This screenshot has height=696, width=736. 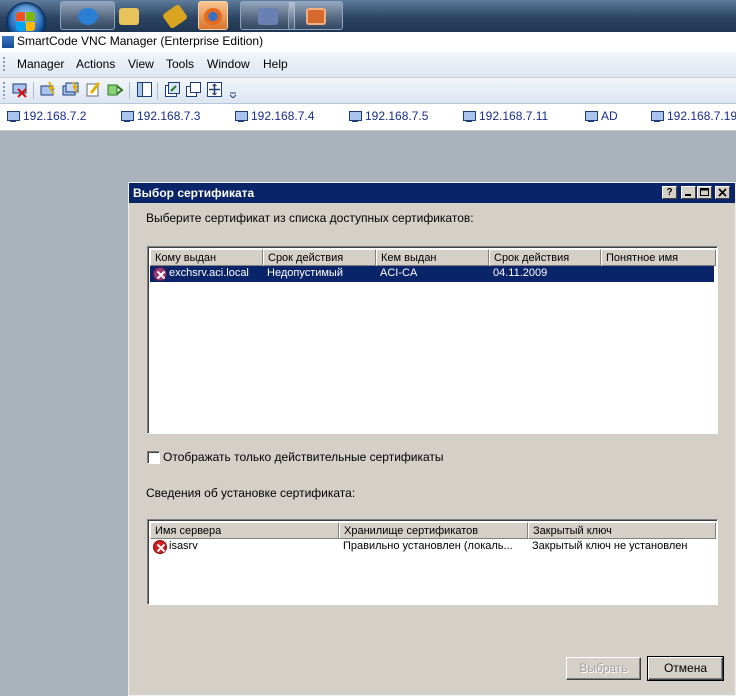 What do you see at coordinates (520, 273) in the screenshot?
I see `cell-expires: 04.11.2009` at bounding box center [520, 273].